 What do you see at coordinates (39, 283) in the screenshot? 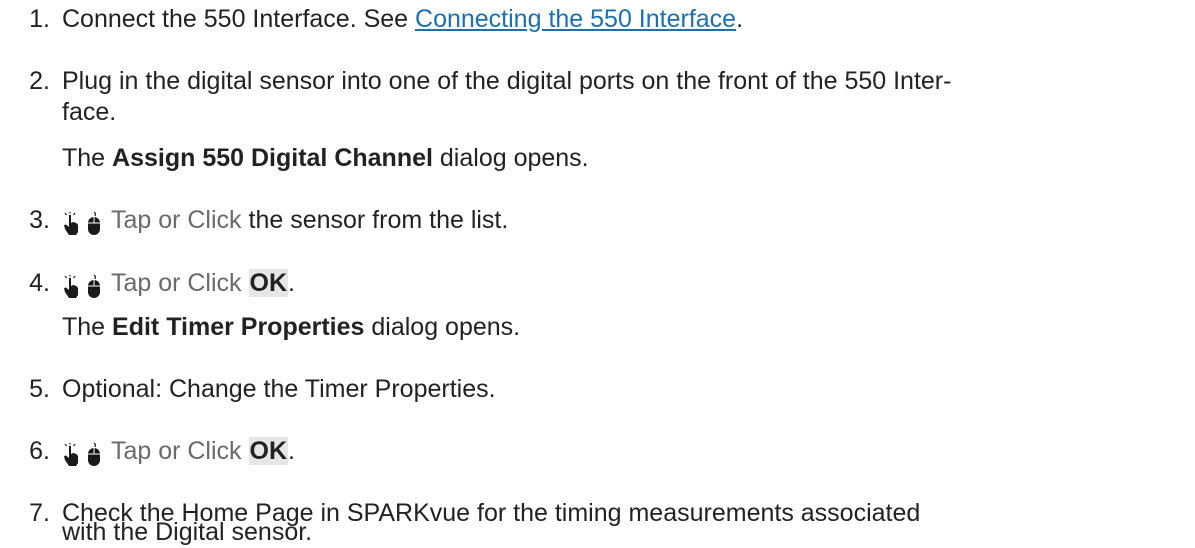
I see `step-number: 4.` at bounding box center [39, 283].